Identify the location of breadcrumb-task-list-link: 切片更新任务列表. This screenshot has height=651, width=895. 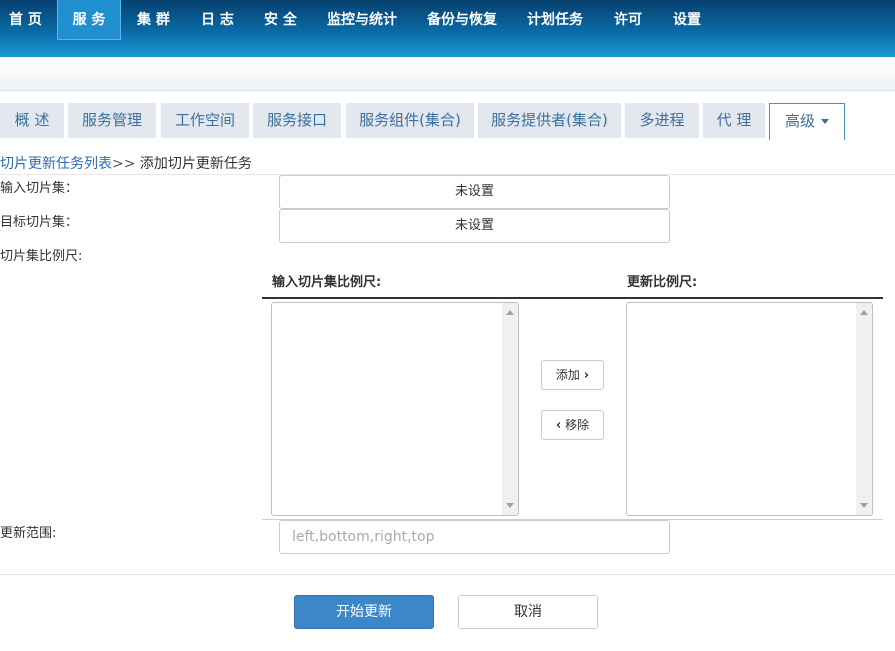
(56, 164).